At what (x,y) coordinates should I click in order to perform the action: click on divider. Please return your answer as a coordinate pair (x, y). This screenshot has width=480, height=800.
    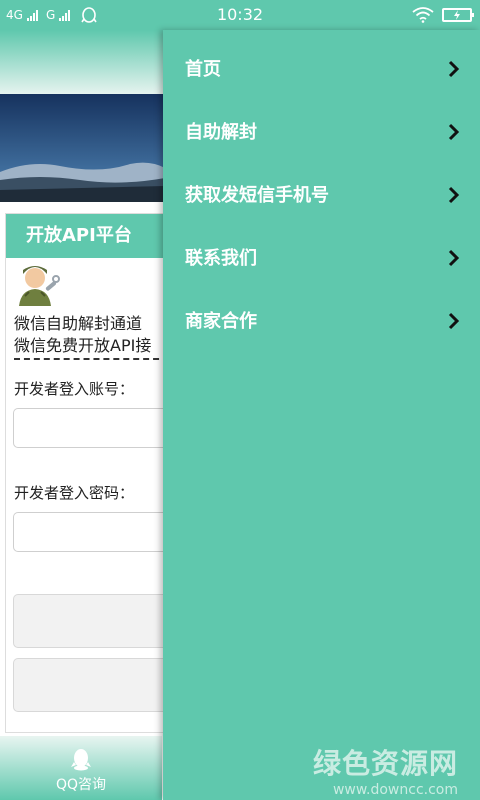
    Looking at the image, I should click on (91, 359).